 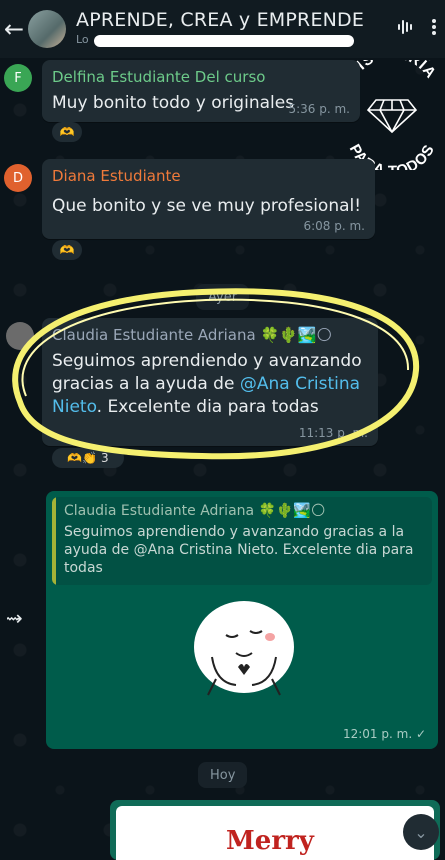 What do you see at coordinates (116, 176) in the screenshot?
I see `message-sender: Diana Estudiante` at bounding box center [116, 176].